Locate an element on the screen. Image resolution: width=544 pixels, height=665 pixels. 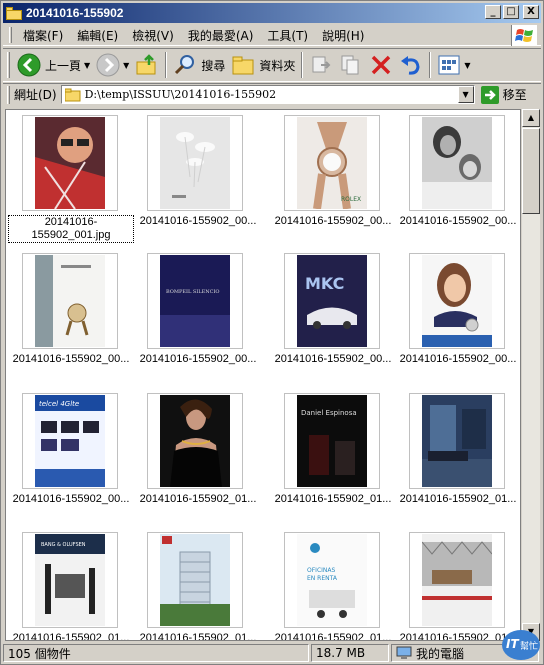
art-telcel-text: telcel 4Glte is located at coordinates (59, 404).